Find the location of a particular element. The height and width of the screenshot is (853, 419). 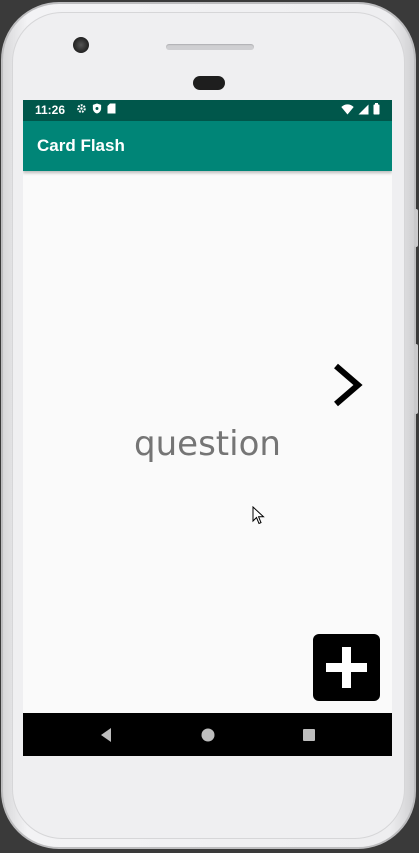

battery-icon is located at coordinates (376, 109).